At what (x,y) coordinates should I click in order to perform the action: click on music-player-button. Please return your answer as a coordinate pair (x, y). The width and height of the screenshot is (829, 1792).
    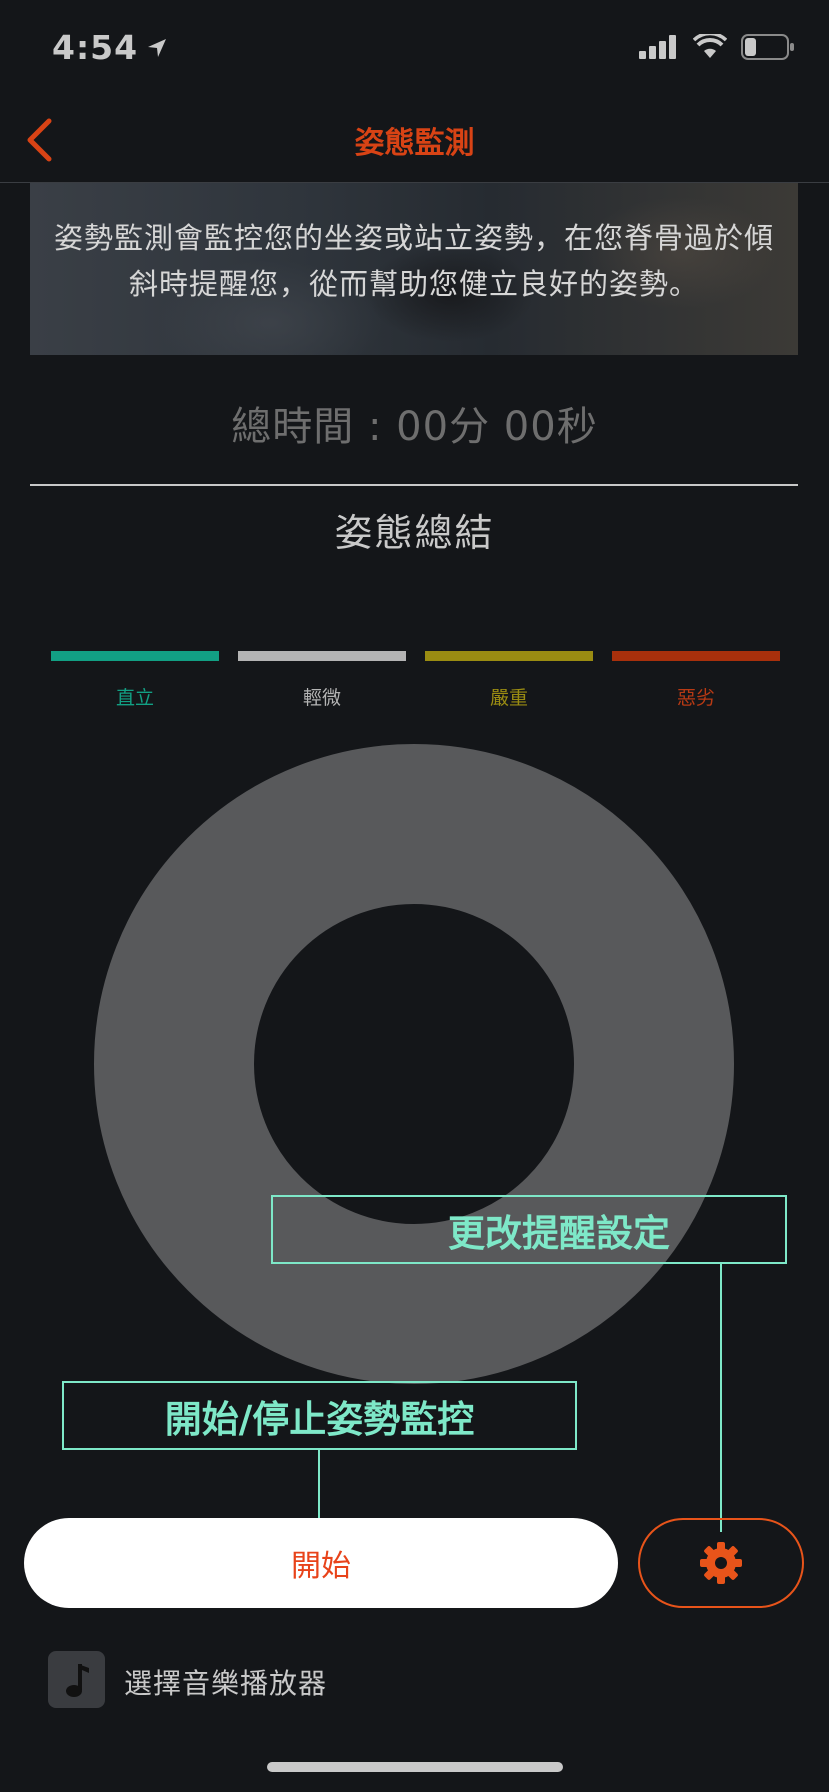
    Looking at the image, I should click on (76, 1679).